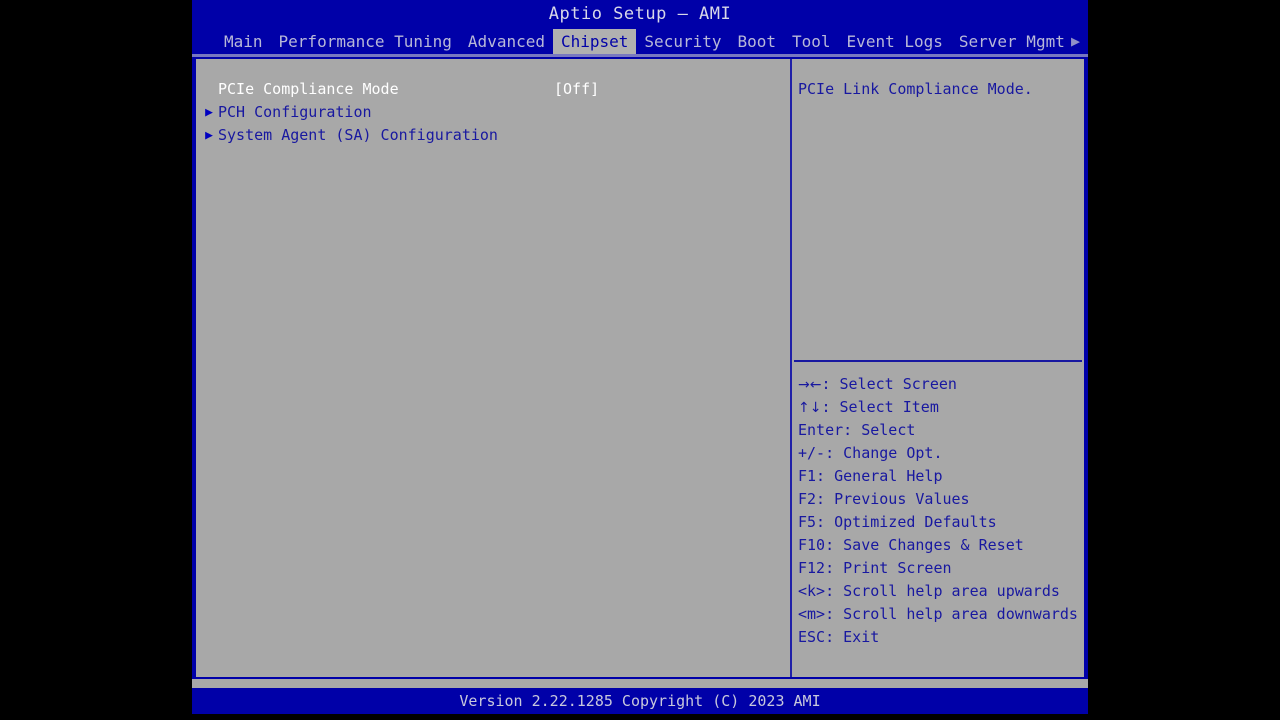  Describe the element at coordinates (682, 41) in the screenshot. I see `menu-tab-security: Security` at that location.